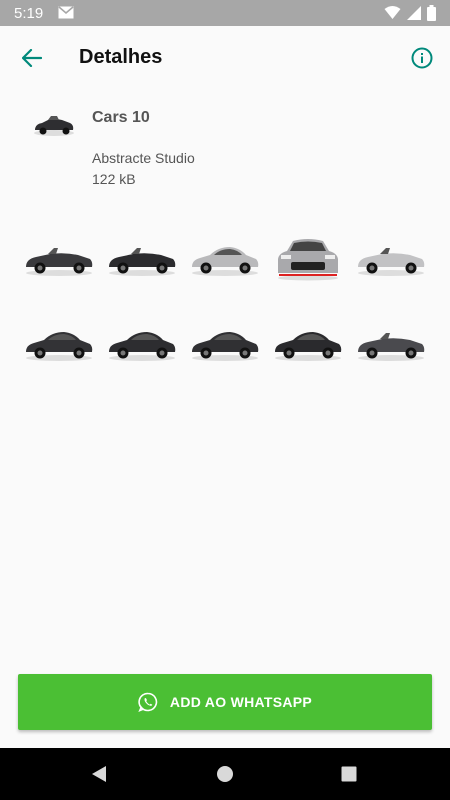 The width and height of the screenshot is (450, 800). I want to click on wifi-icon, so click(392, 12).